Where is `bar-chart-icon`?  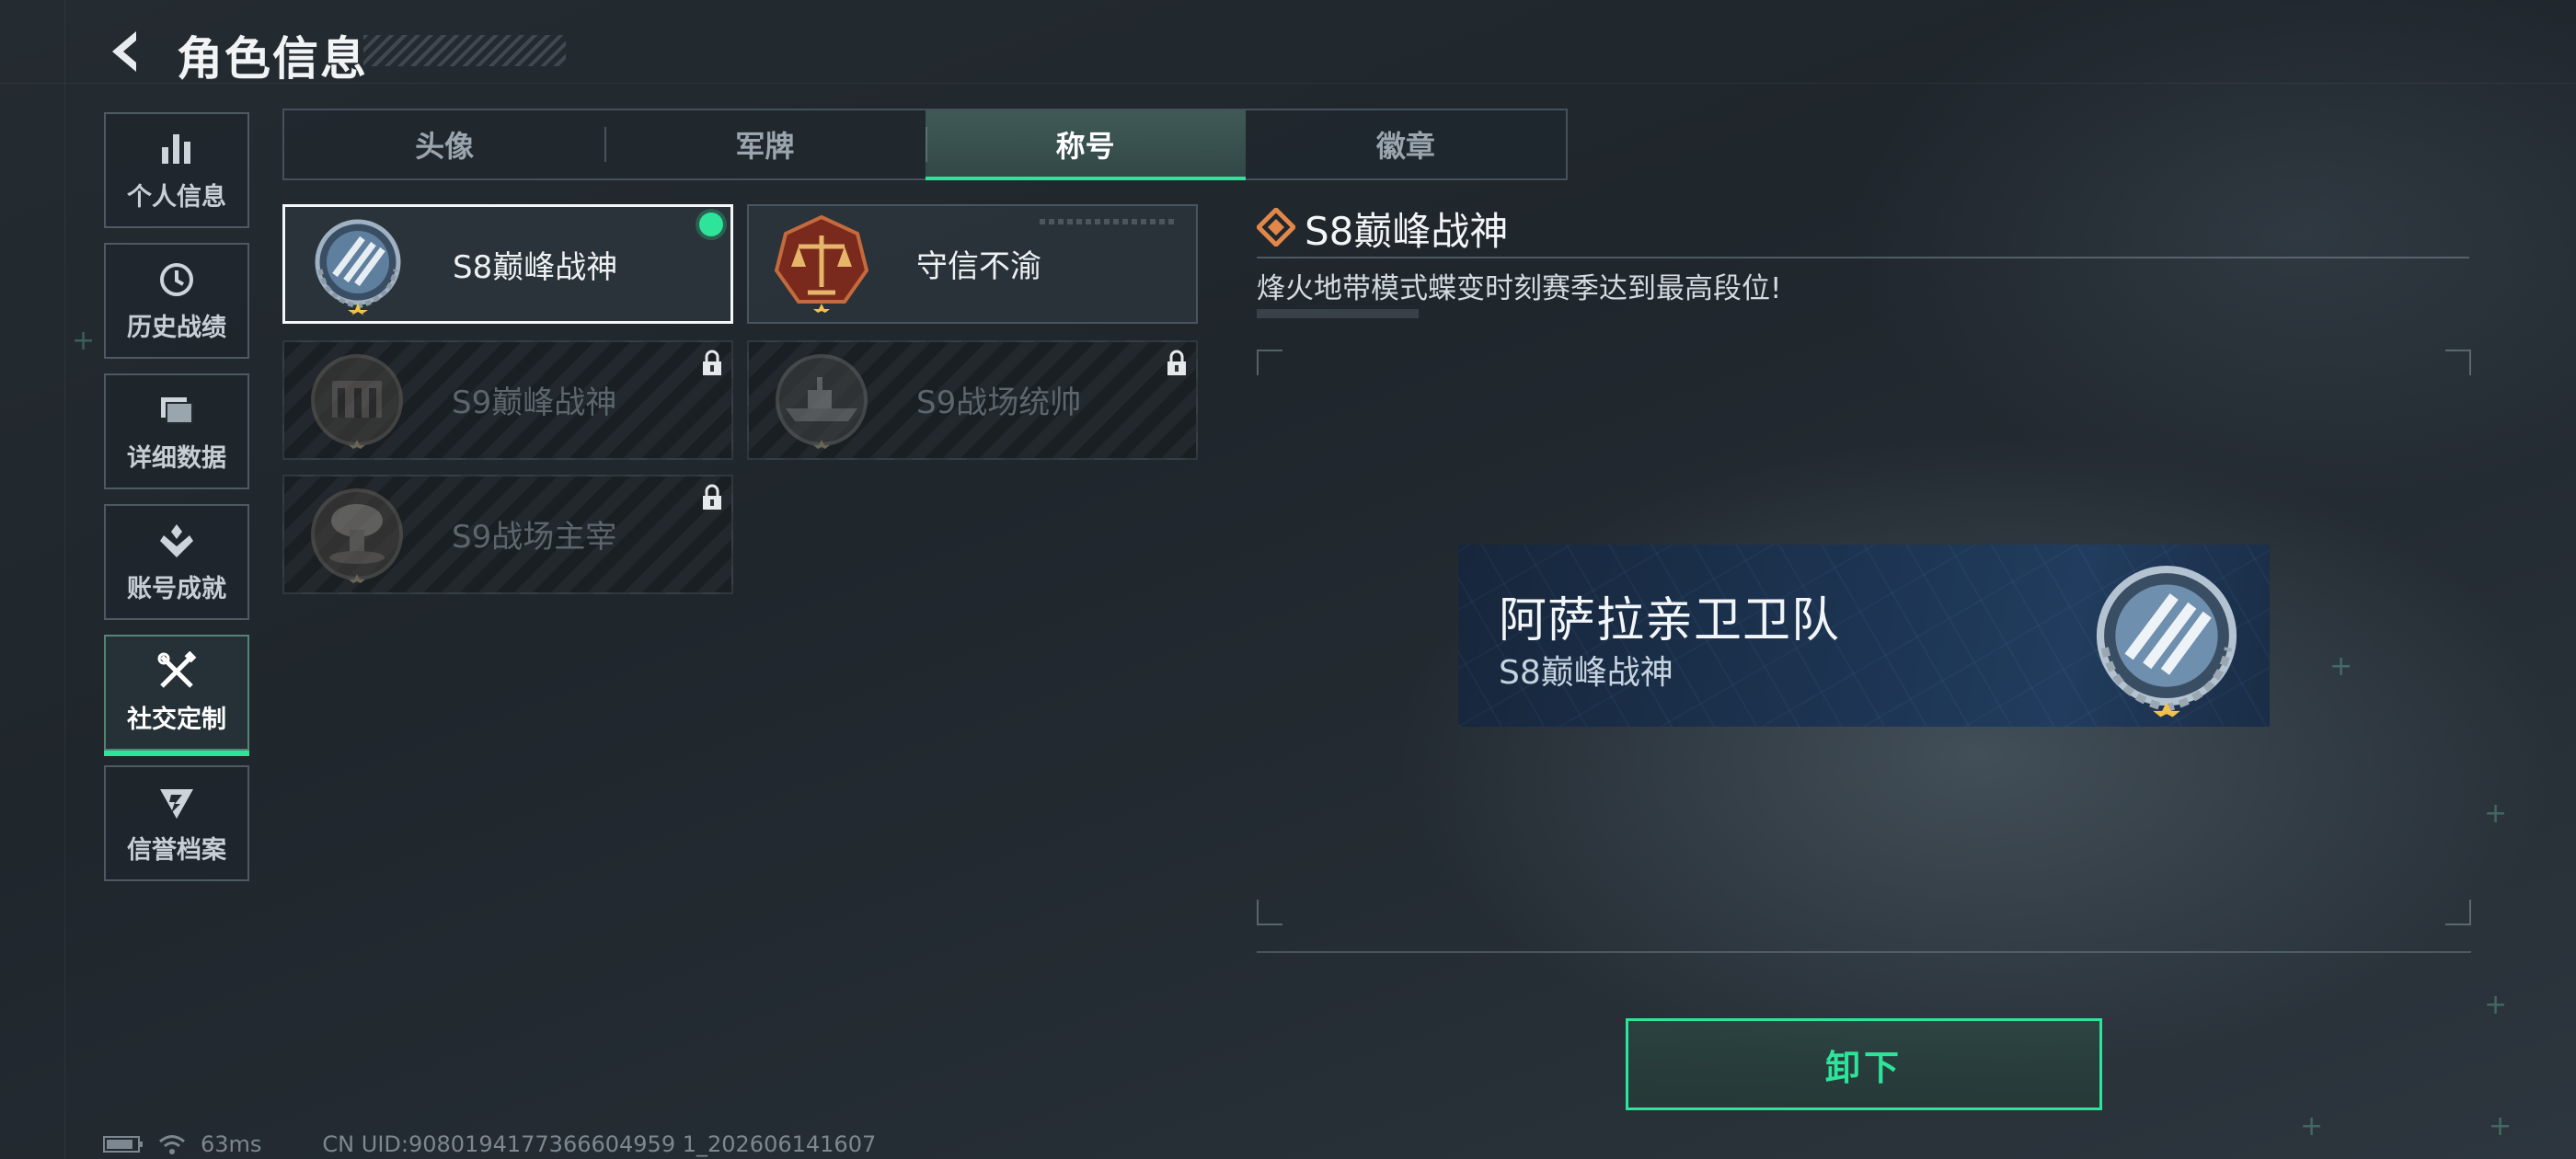
bar-chart-icon is located at coordinates (176, 149).